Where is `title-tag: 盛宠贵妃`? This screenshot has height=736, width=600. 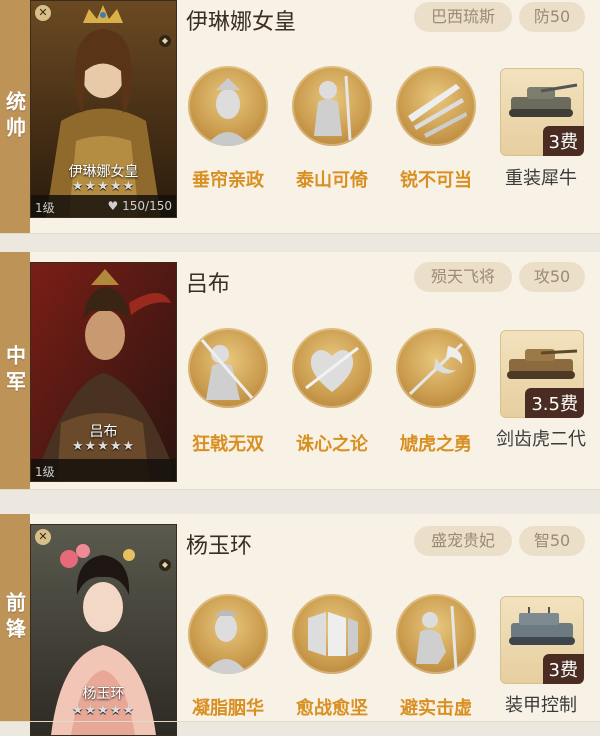
title-tag: 盛宠贵妃 is located at coordinates (463, 541).